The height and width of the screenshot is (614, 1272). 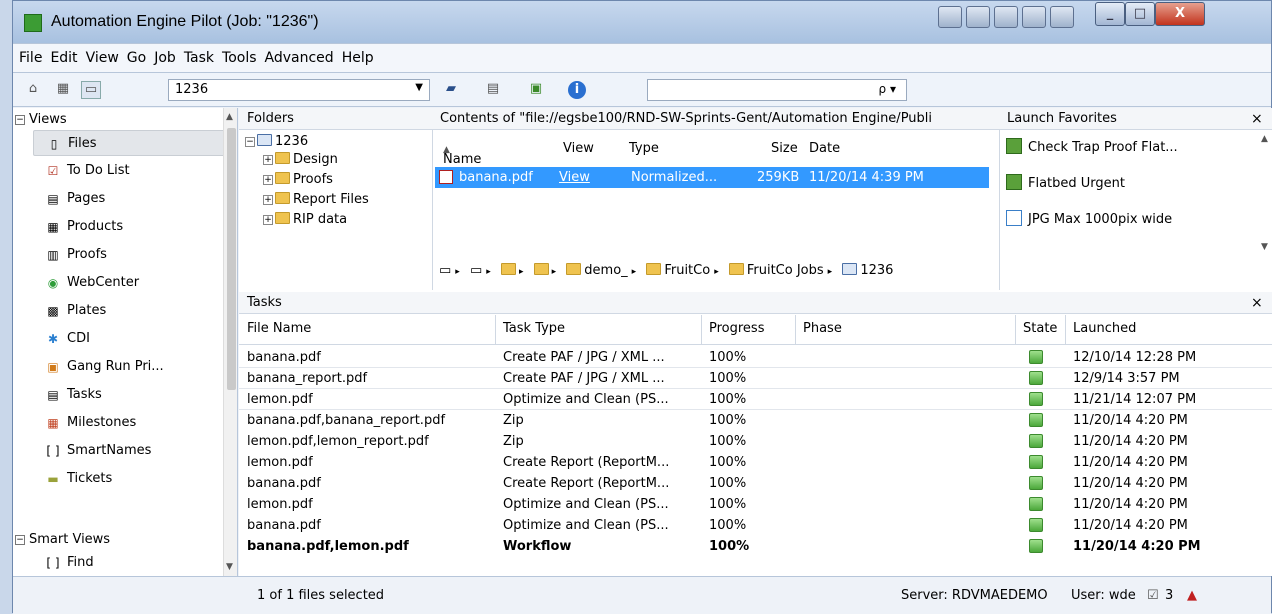 What do you see at coordinates (131, 451) in the screenshot?
I see `sidebar-item-smartnames: [ ] SmartNames` at bounding box center [131, 451].